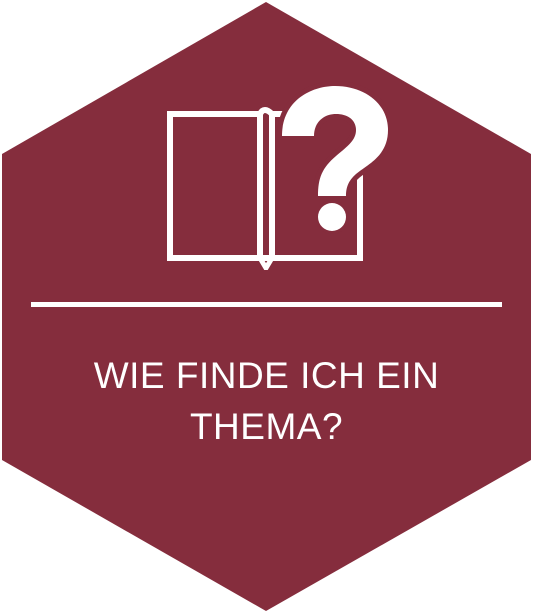  I want to click on tile-title: WIE FINDE ICH EIN THEMA?, so click(266, 401).